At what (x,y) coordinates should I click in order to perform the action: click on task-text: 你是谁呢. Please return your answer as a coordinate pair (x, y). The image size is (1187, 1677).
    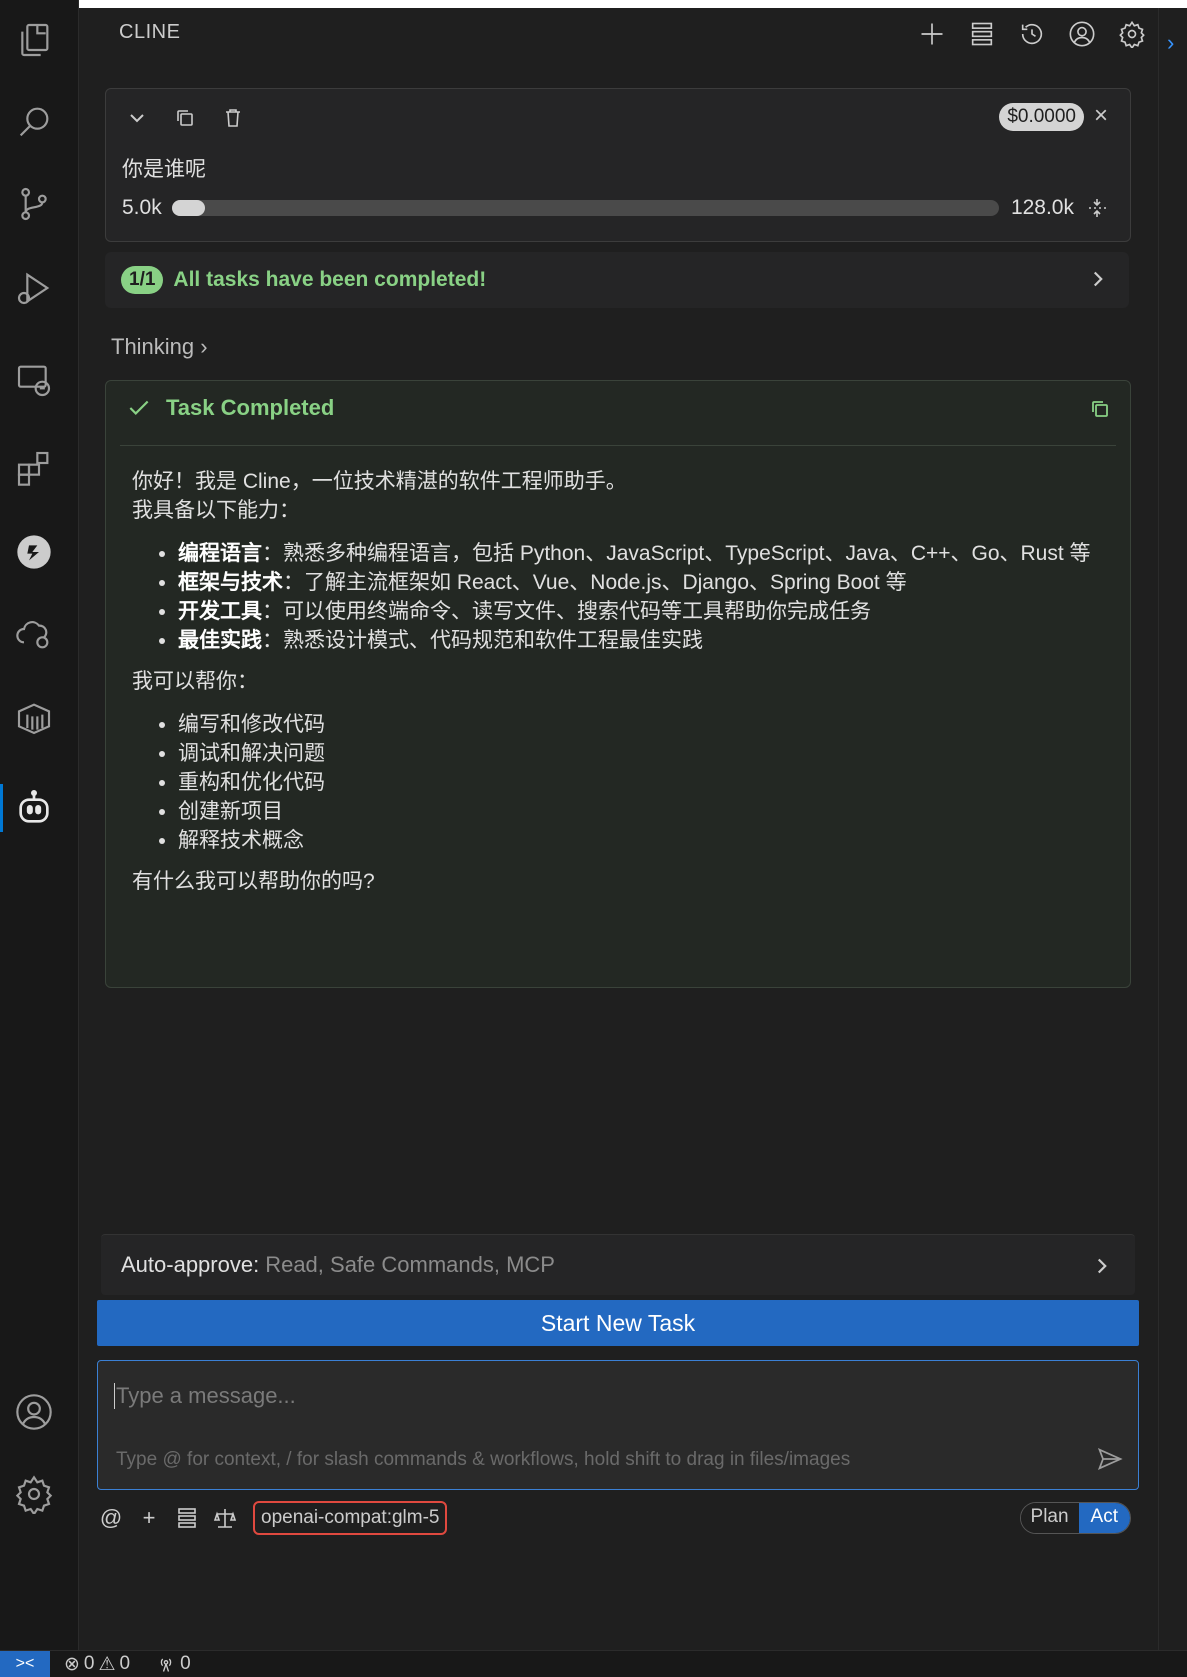
    Looking at the image, I should click on (164, 169).